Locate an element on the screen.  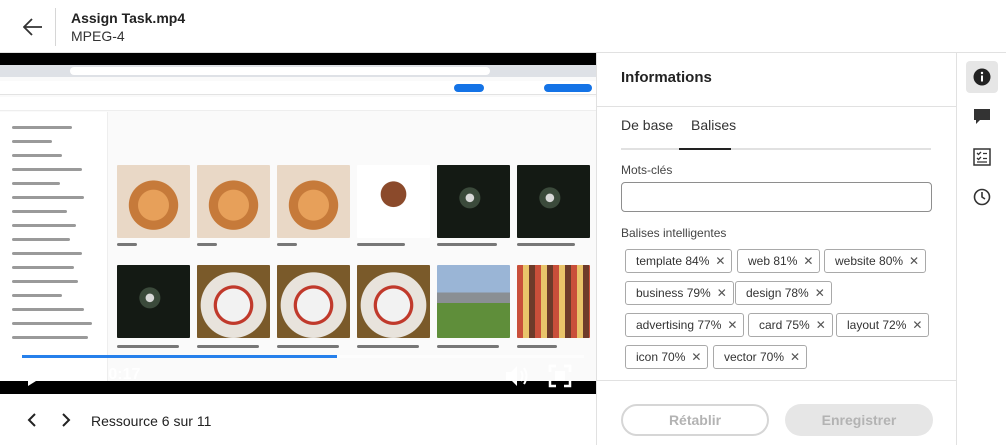
smart-tag-label: website 80% is located at coordinates (869, 261).